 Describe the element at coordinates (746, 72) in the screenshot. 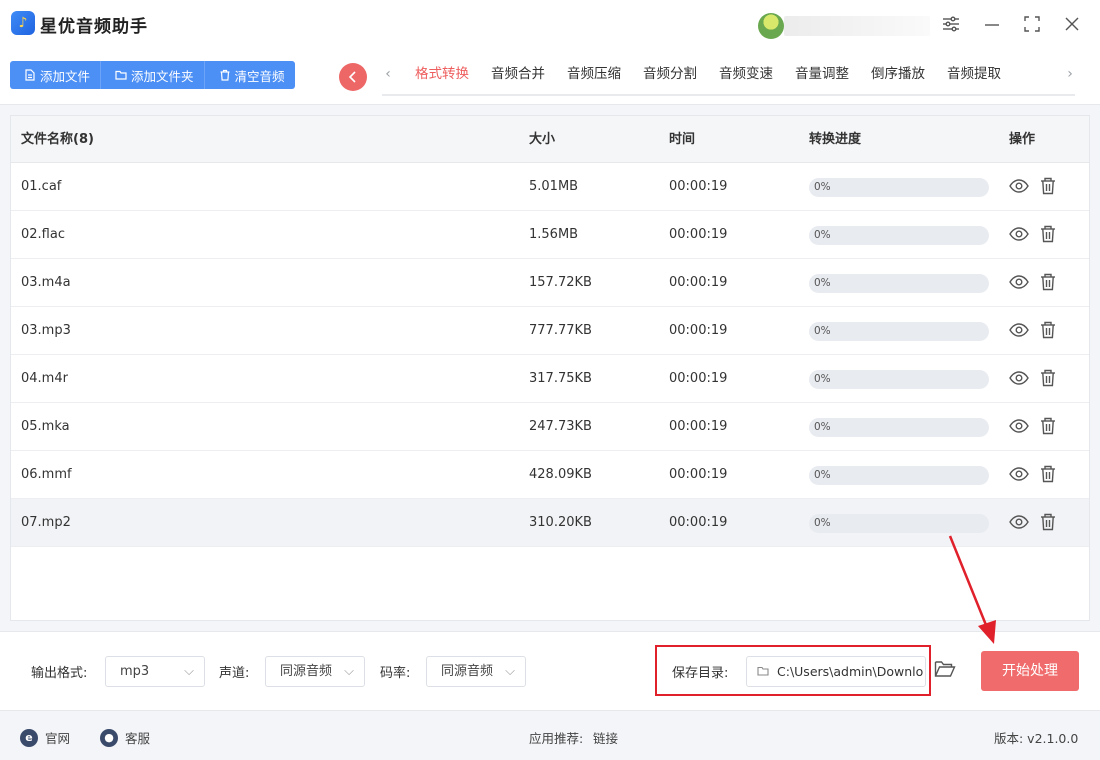

I see `tab-audio-speed: 音频变速` at that location.